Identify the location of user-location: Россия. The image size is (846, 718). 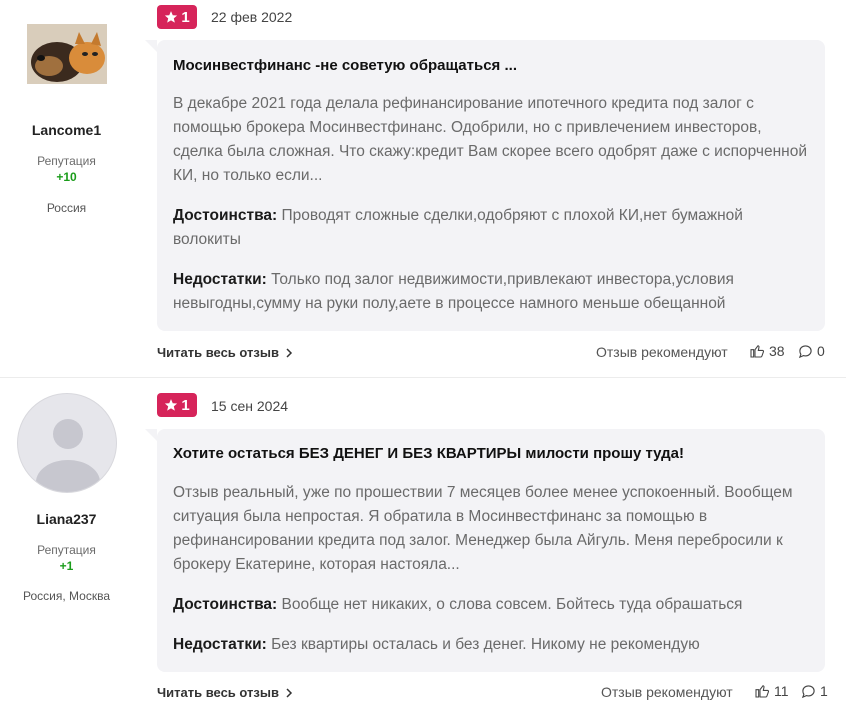
(66, 208).